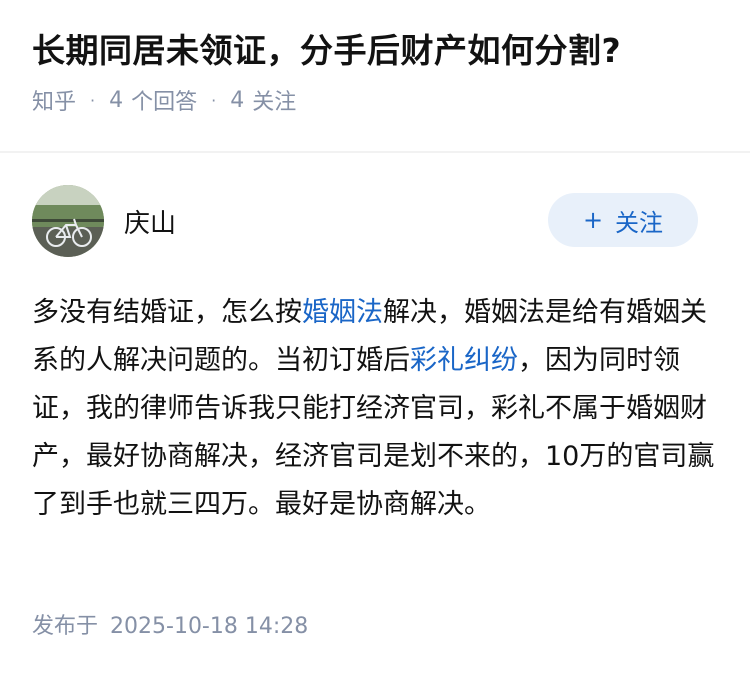 This screenshot has width=750, height=674. I want to click on plus-icon: +, so click(593, 220).